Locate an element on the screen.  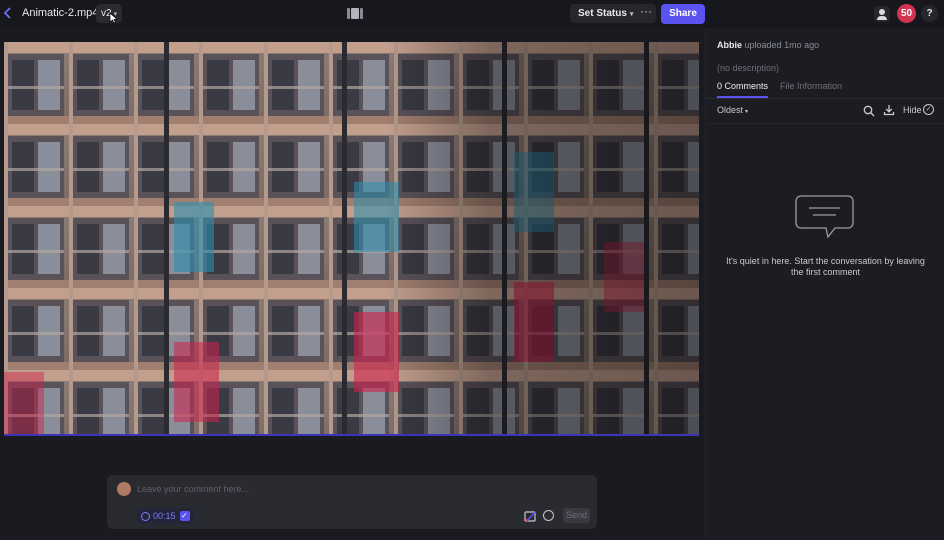
check-circle-icon: ✓ is located at coordinates (928, 109).